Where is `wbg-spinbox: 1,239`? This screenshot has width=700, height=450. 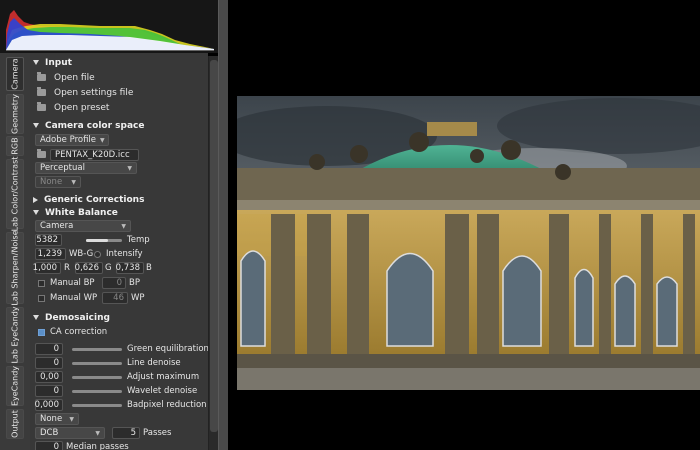 wbg-spinbox: 1,239 is located at coordinates (50, 254).